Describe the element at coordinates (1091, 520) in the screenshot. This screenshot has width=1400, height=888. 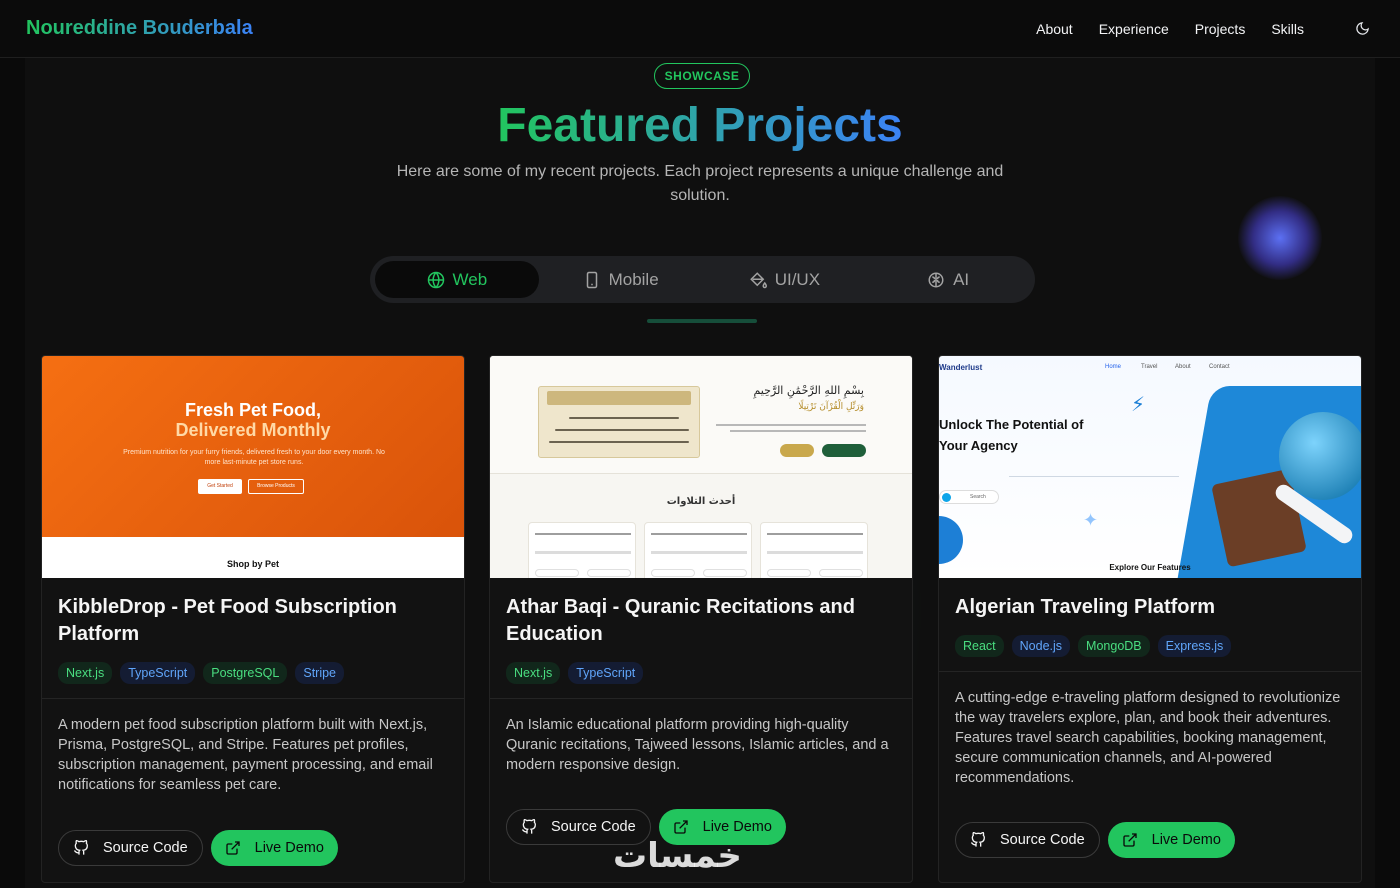
I see `sparkle-icon: ✦` at that location.